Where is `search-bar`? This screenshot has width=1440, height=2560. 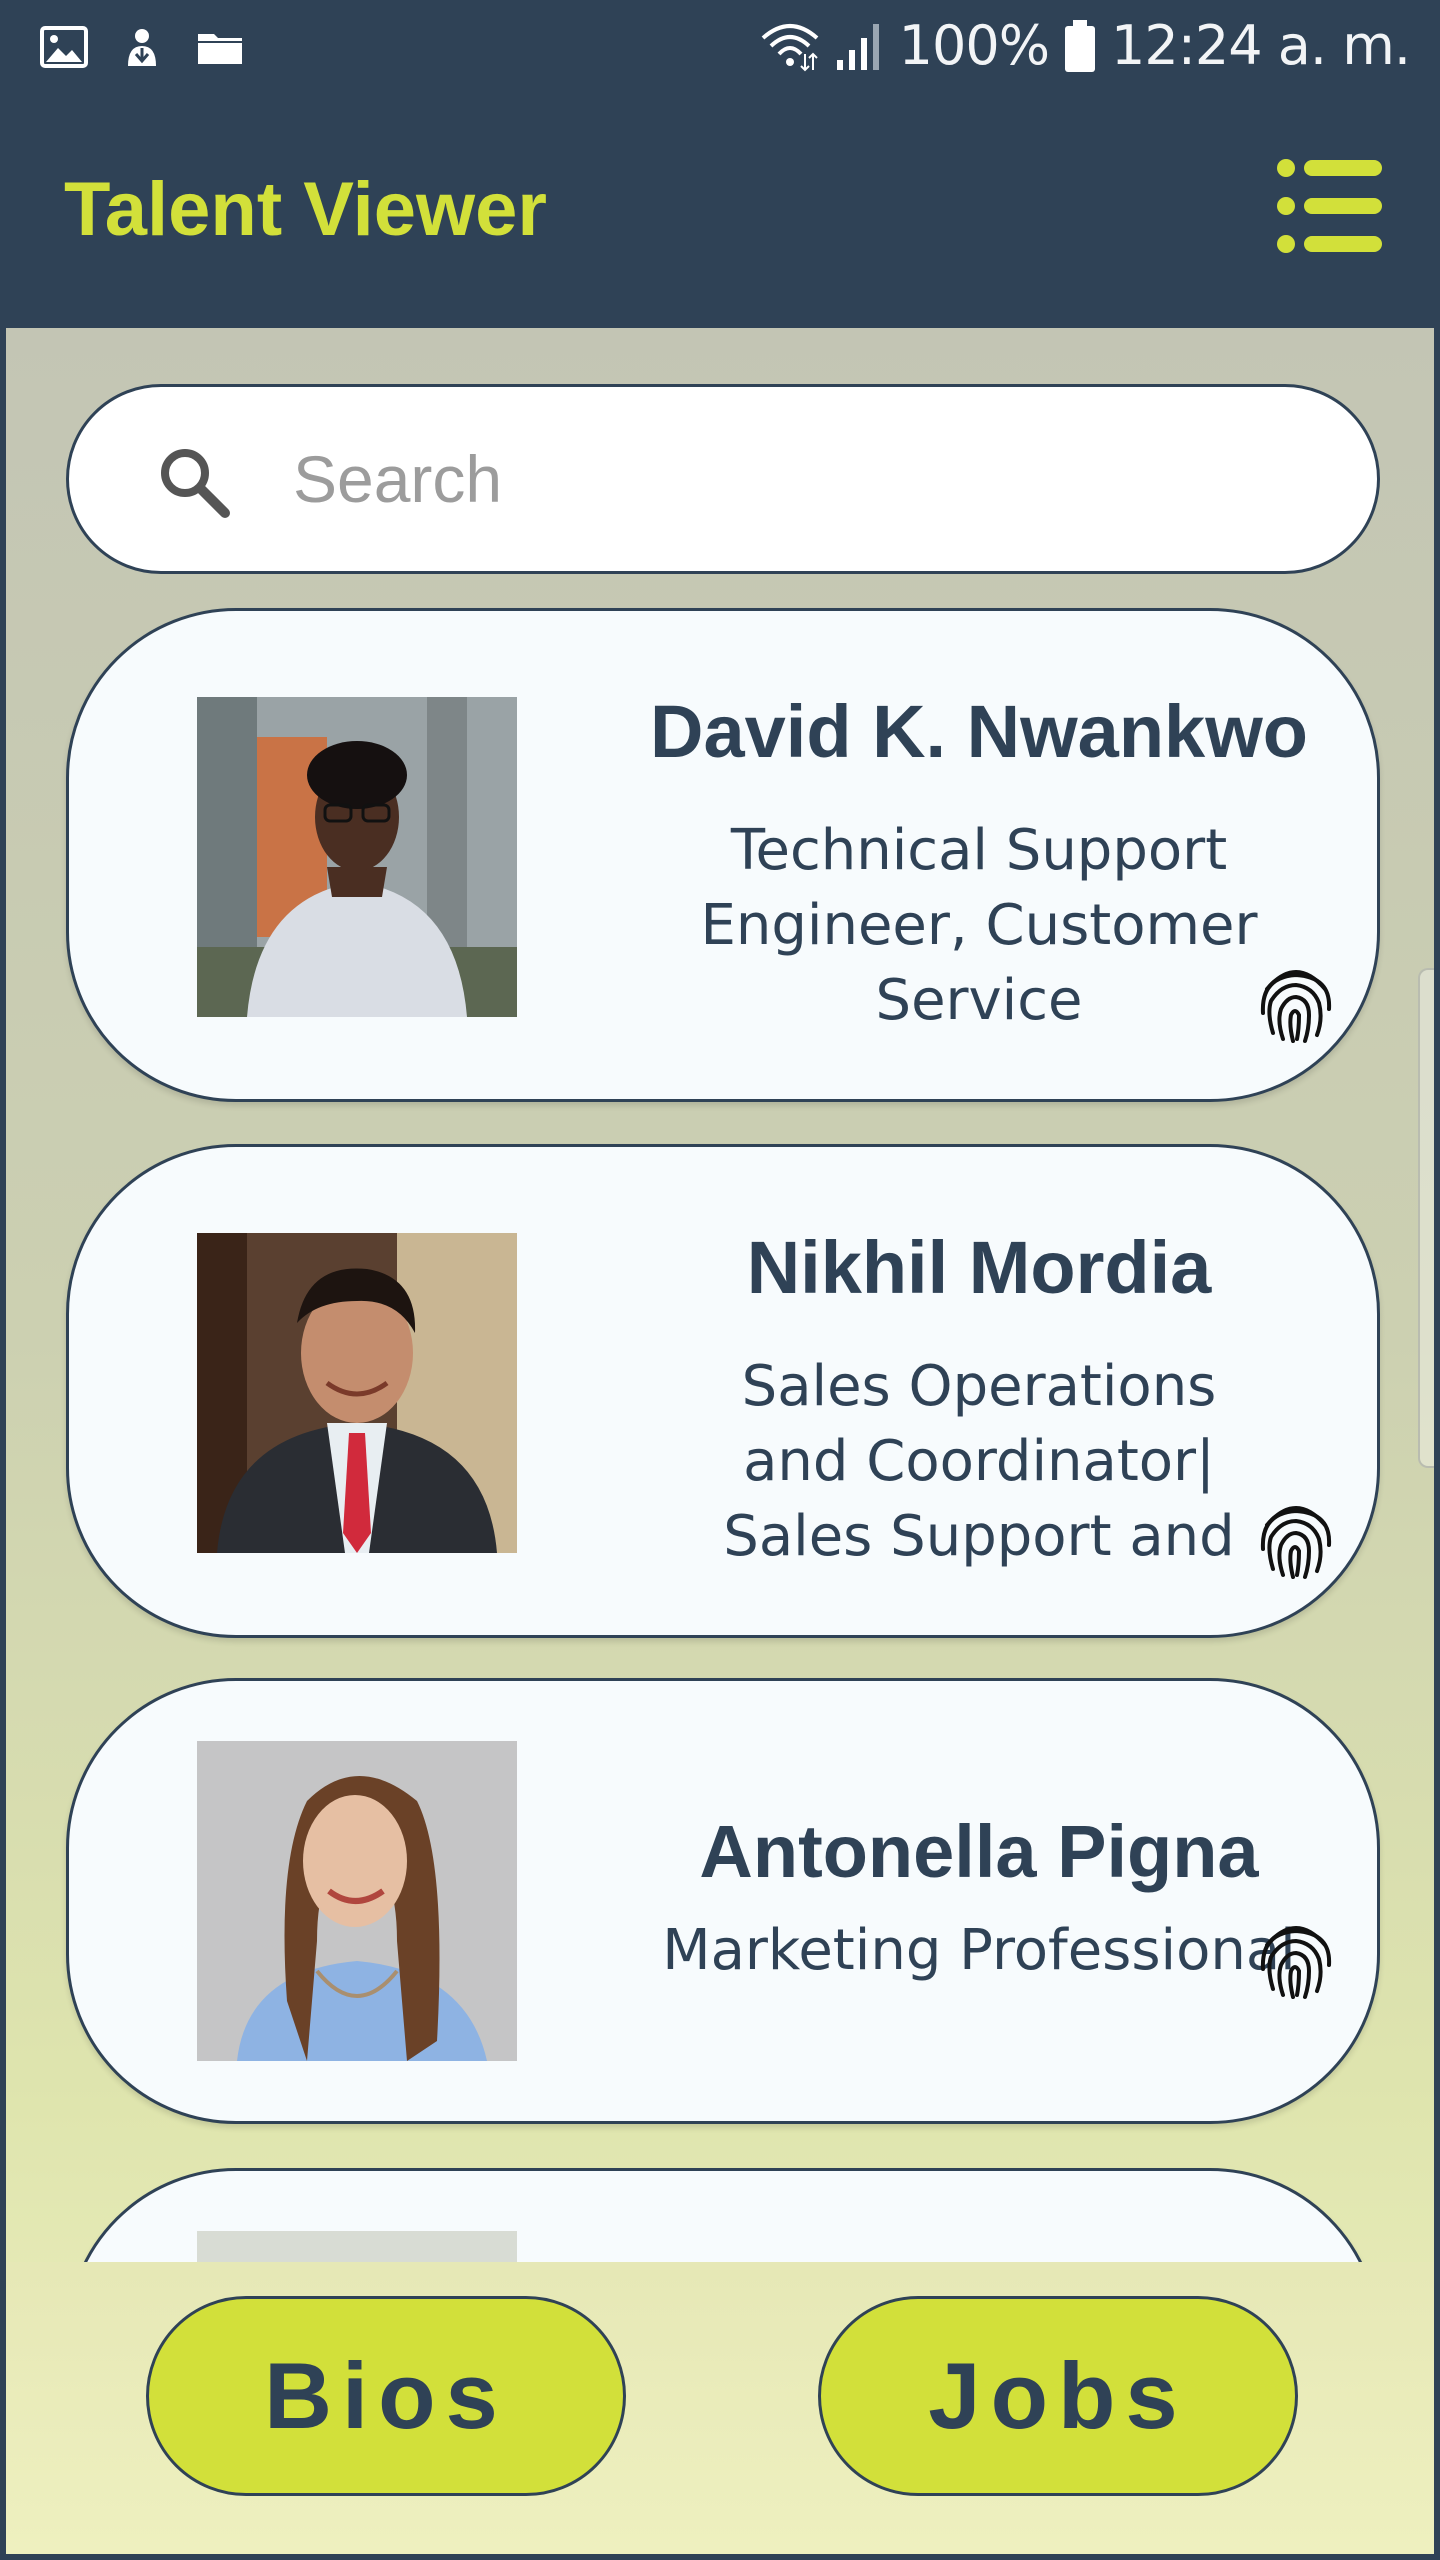
search-bar is located at coordinates (723, 479).